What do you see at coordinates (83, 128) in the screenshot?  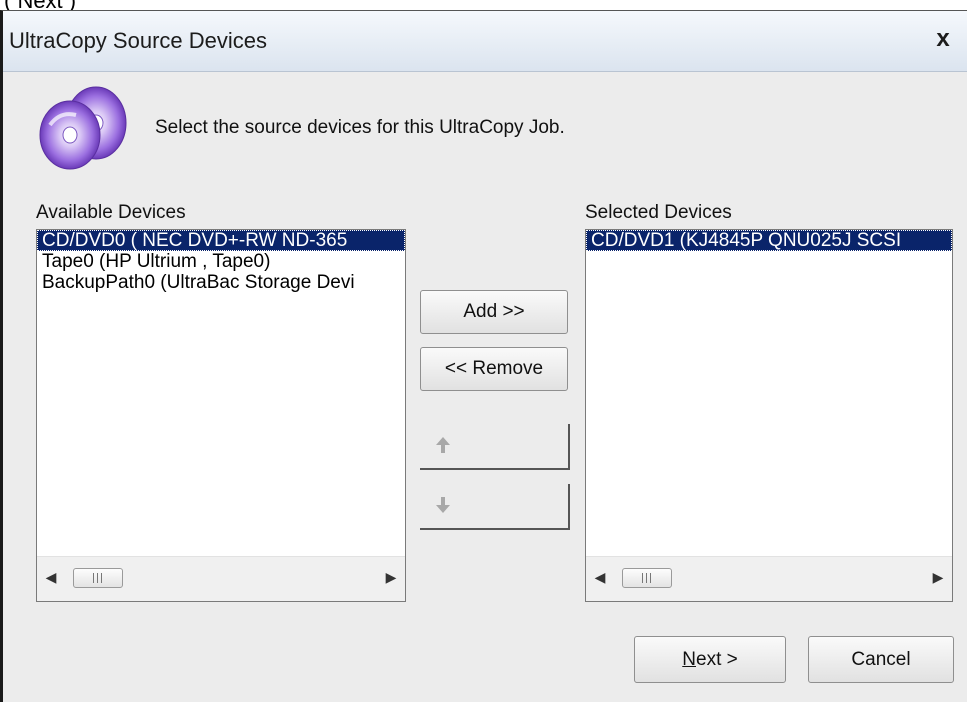 I see `cd-discs-icon` at bounding box center [83, 128].